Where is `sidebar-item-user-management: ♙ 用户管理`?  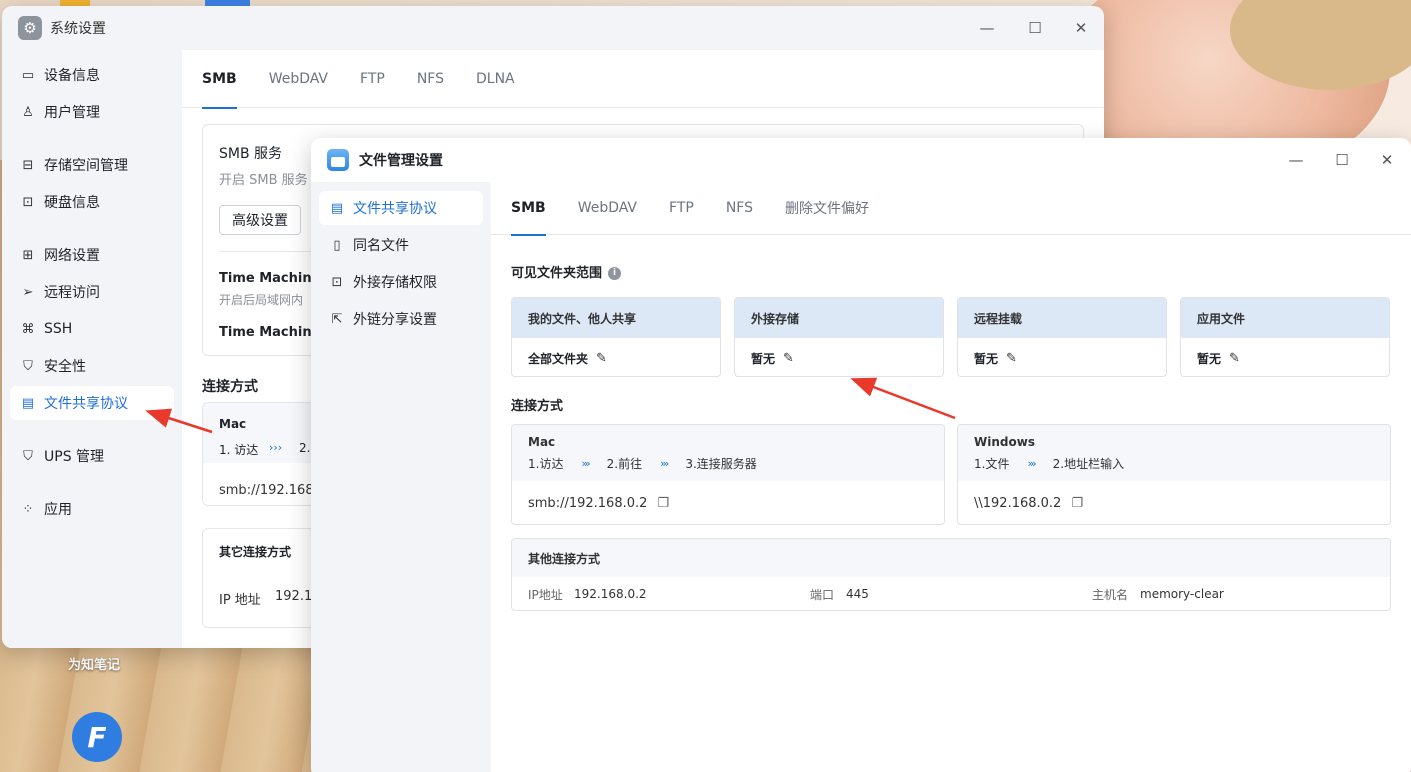 sidebar-item-user-management: ♙ 用户管理 is located at coordinates (92, 112).